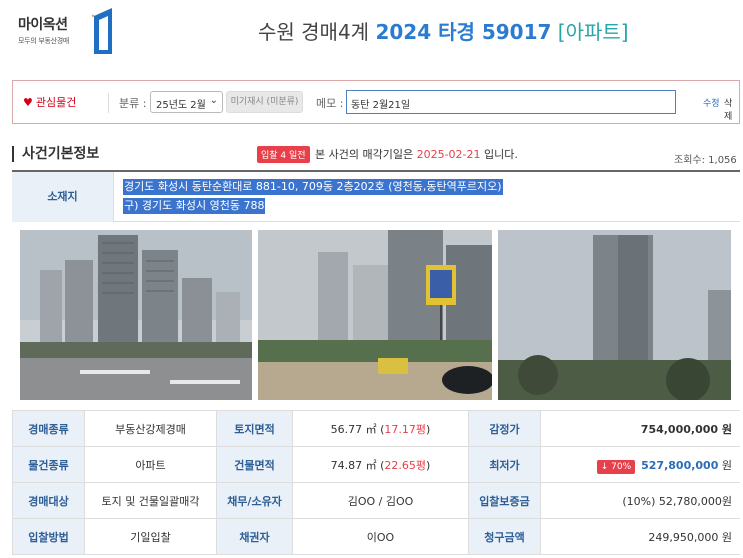 Image resolution: width=743 pixels, height=558 pixels. What do you see at coordinates (43, 25) in the screenshot?
I see `logo-text: 마이옥션` at bounding box center [43, 25].